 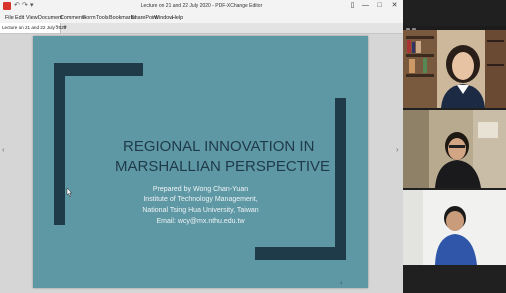 What do you see at coordinates (56, 27) in the screenshot?
I see `close-tab-icon: ×` at bounding box center [56, 27].